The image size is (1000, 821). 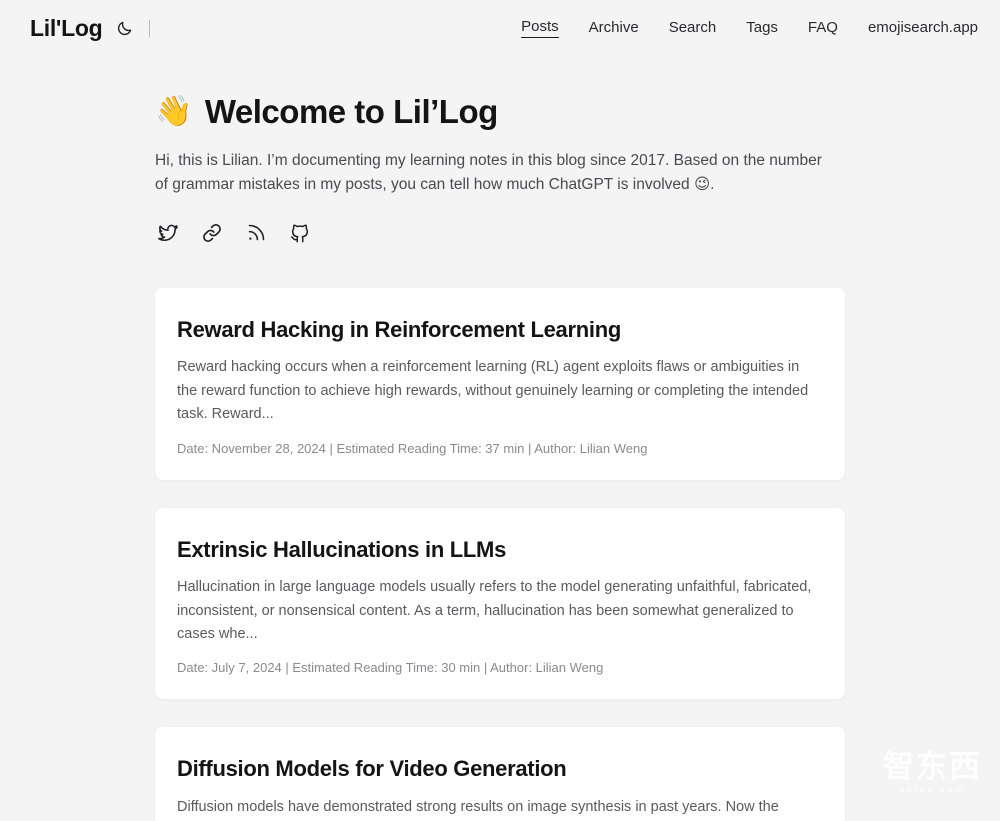 I want to click on waving-hand-icon: 👋, so click(x=173, y=111).